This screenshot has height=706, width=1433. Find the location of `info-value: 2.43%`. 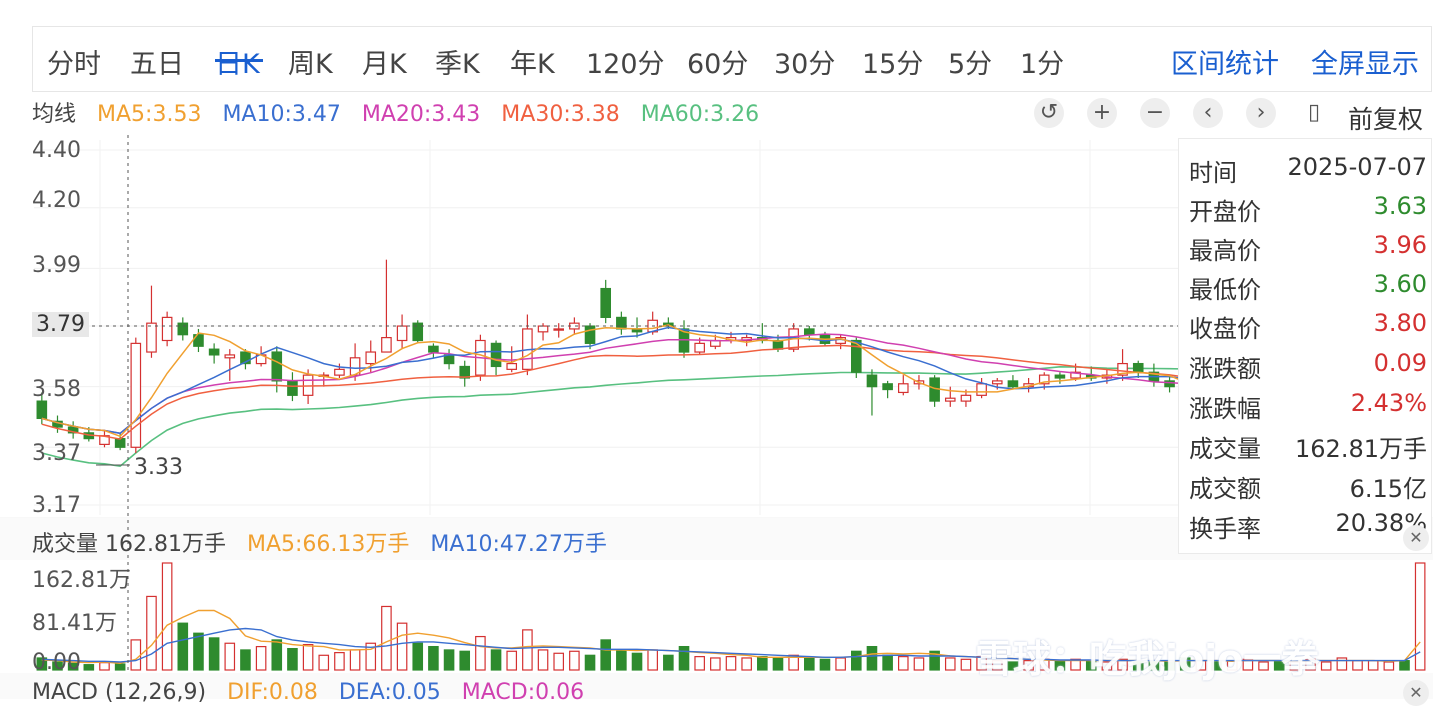

info-value: 2.43% is located at coordinates (1388, 403).